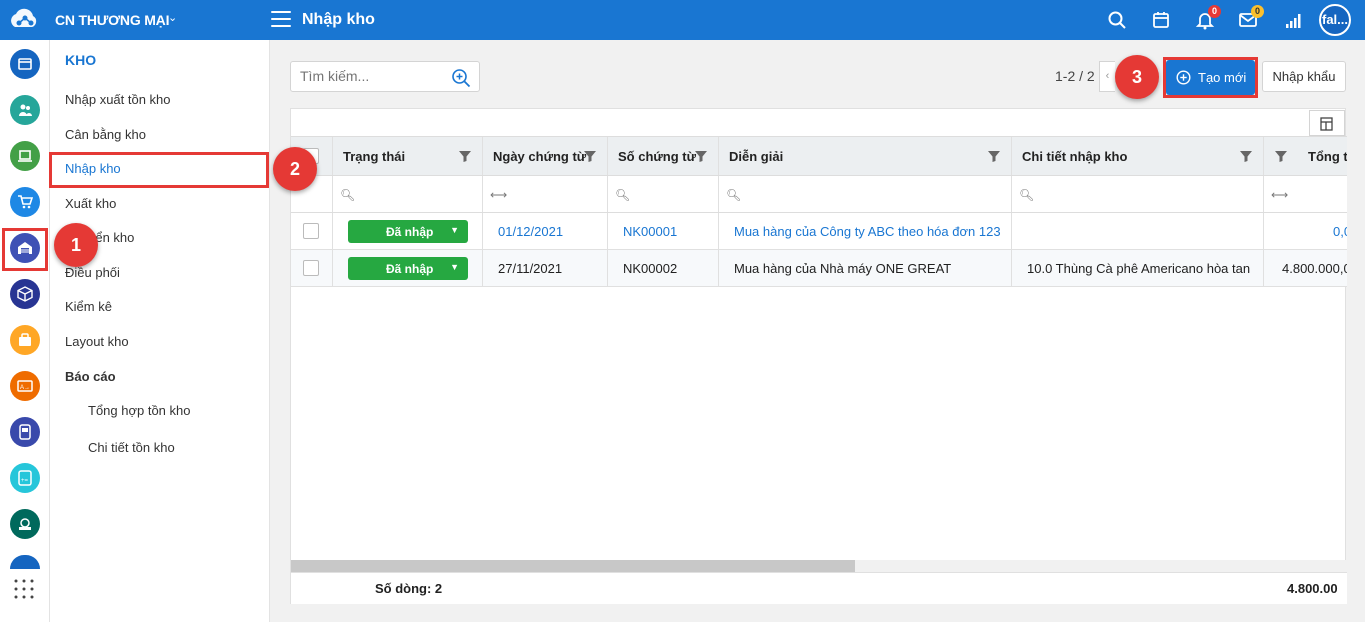 The image size is (1365, 622). What do you see at coordinates (663, 194) in the screenshot?
I see `filter-number: 🔍︎` at bounding box center [663, 194].